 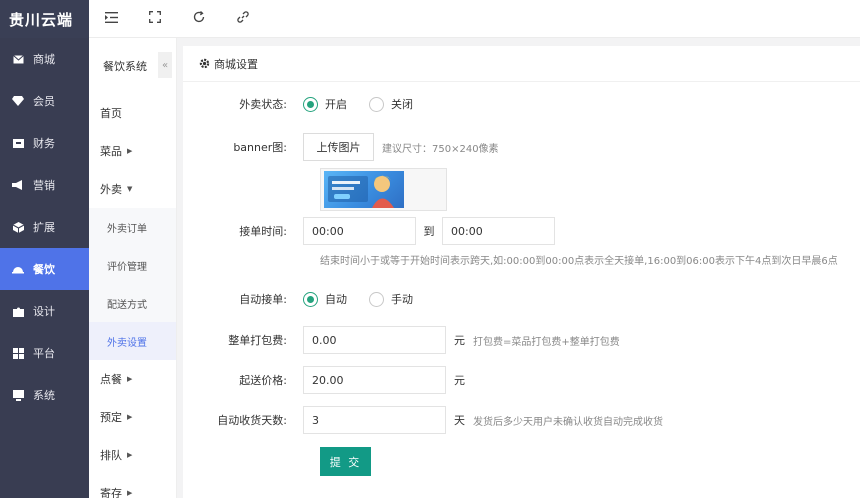 I want to click on nav-item-extension: 扩展, so click(x=44, y=227).